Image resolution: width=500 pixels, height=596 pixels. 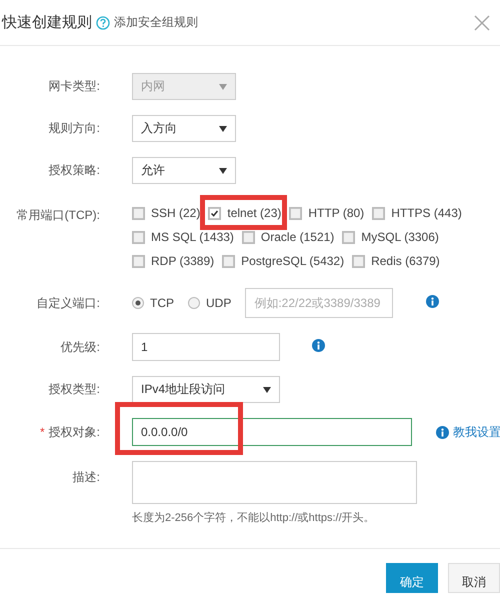 What do you see at coordinates (405, 261) in the screenshot?
I see `checkbox-label: Redis (6379)` at bounding box center [405, 261].